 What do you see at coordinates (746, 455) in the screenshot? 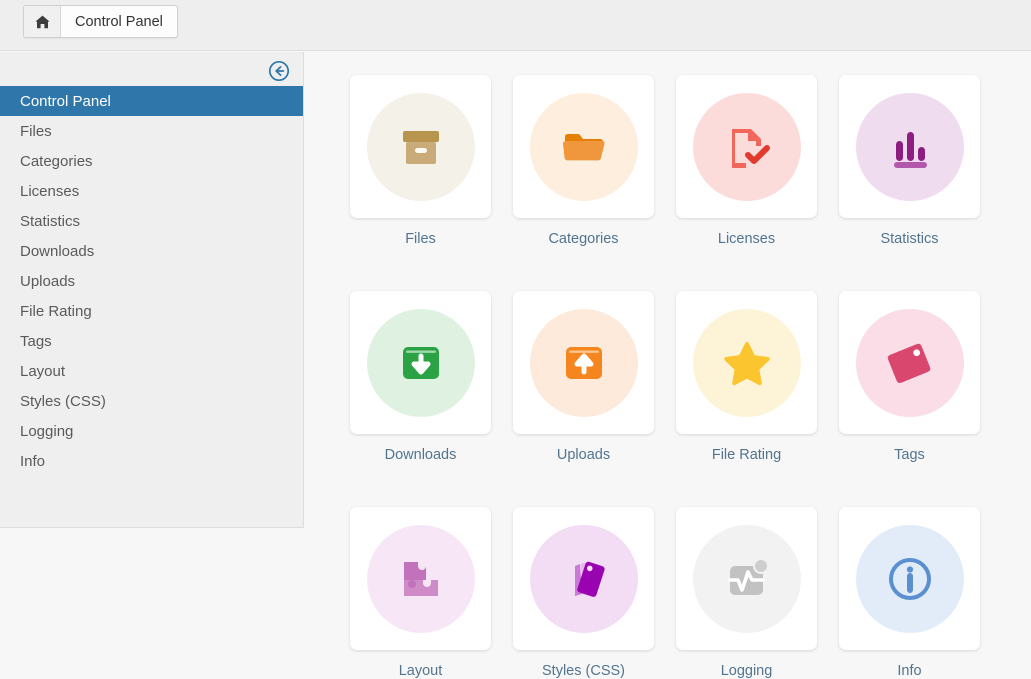
I see `tile-label: File Rating` at bounding box center [746, 455].